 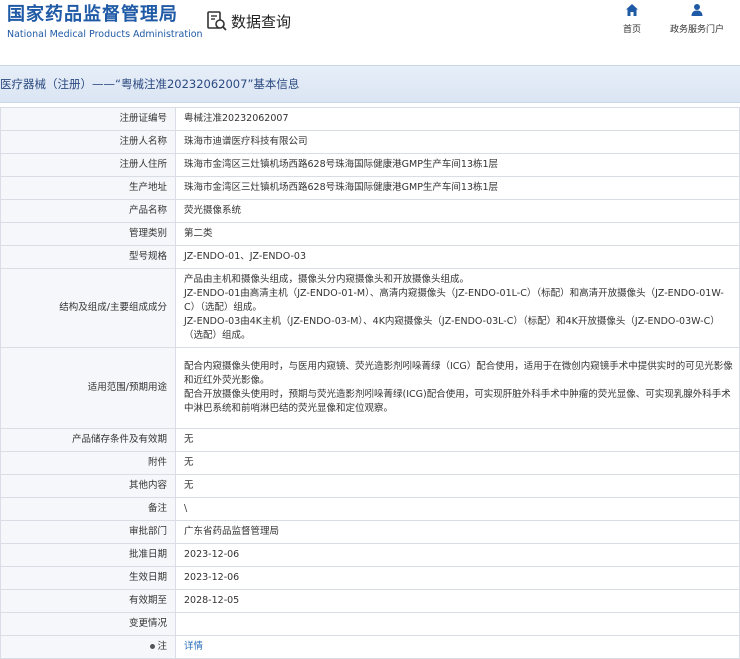 What do you see at coordinates (88, 486) in the screenshot?
I see `field-label: 其他内容` at bounding box center [88, 486].